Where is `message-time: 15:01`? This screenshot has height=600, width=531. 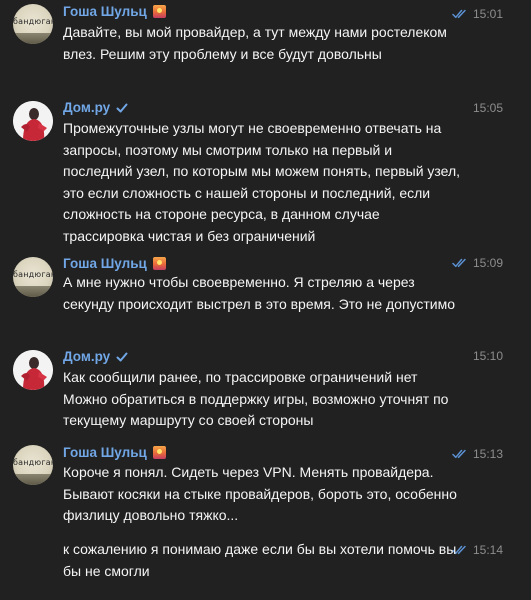 message-time: 15:01 is located at coordinates (477, 14).